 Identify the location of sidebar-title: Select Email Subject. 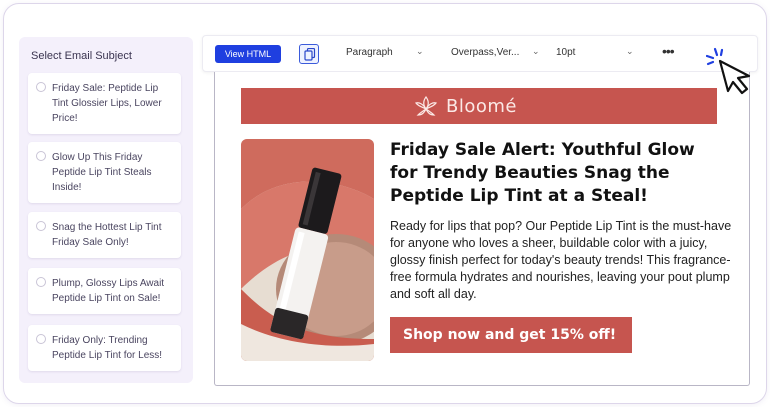
(81, 56).